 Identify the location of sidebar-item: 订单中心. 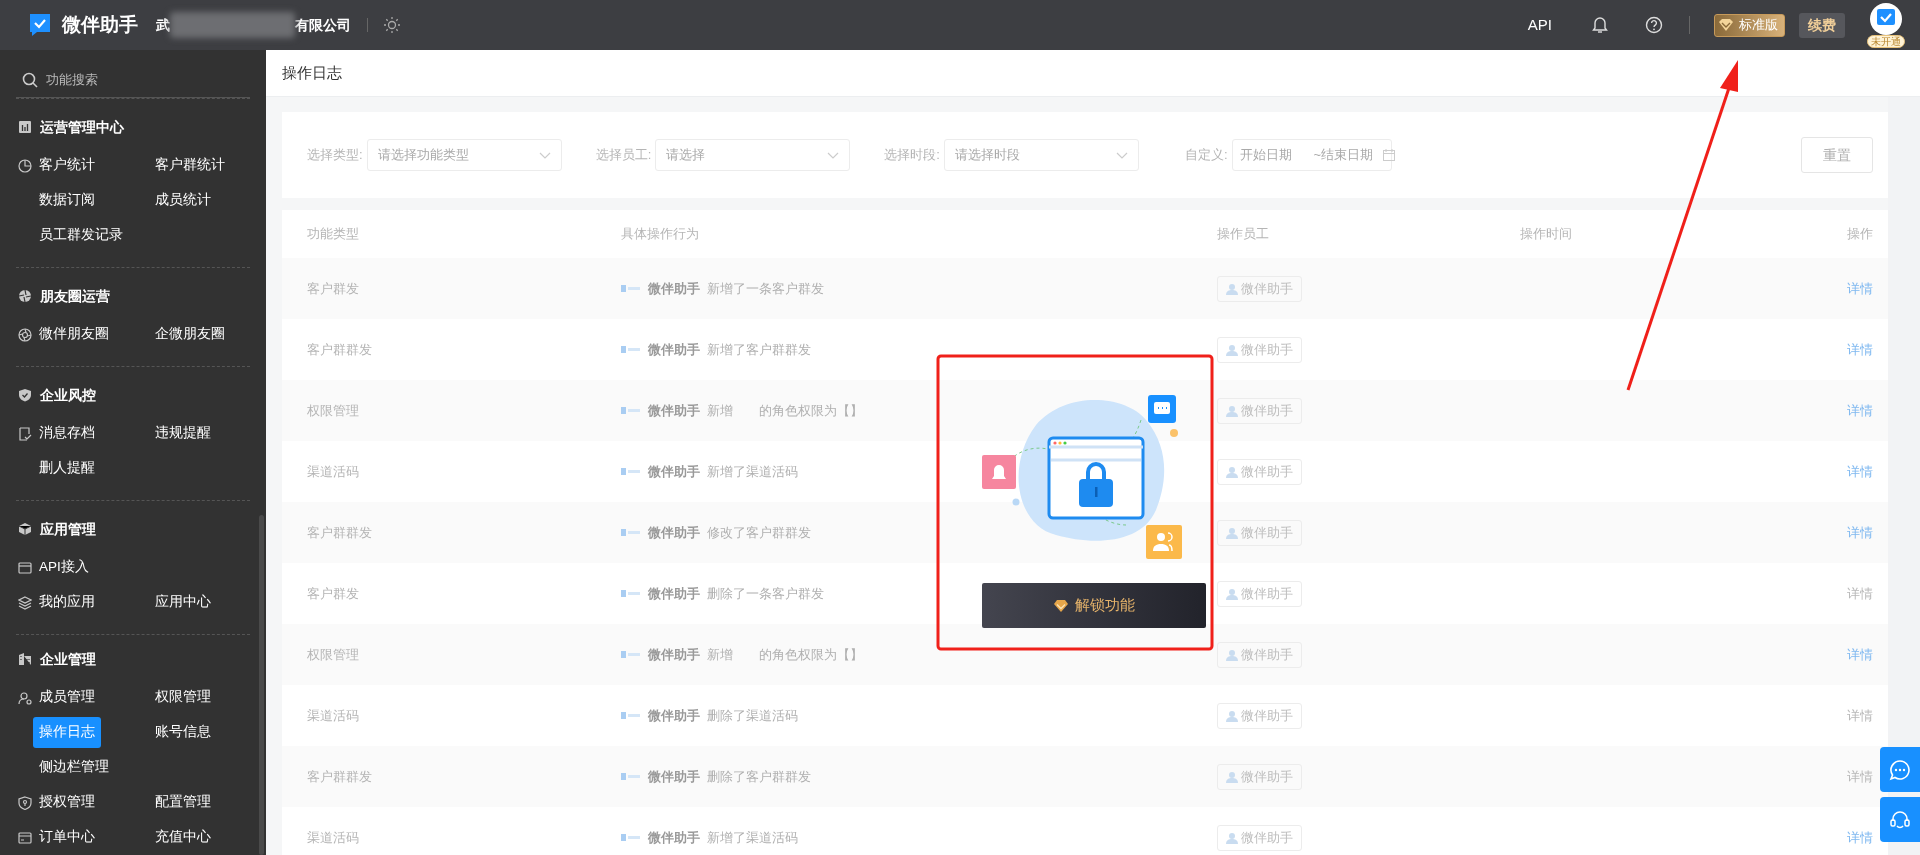
(67, 837).